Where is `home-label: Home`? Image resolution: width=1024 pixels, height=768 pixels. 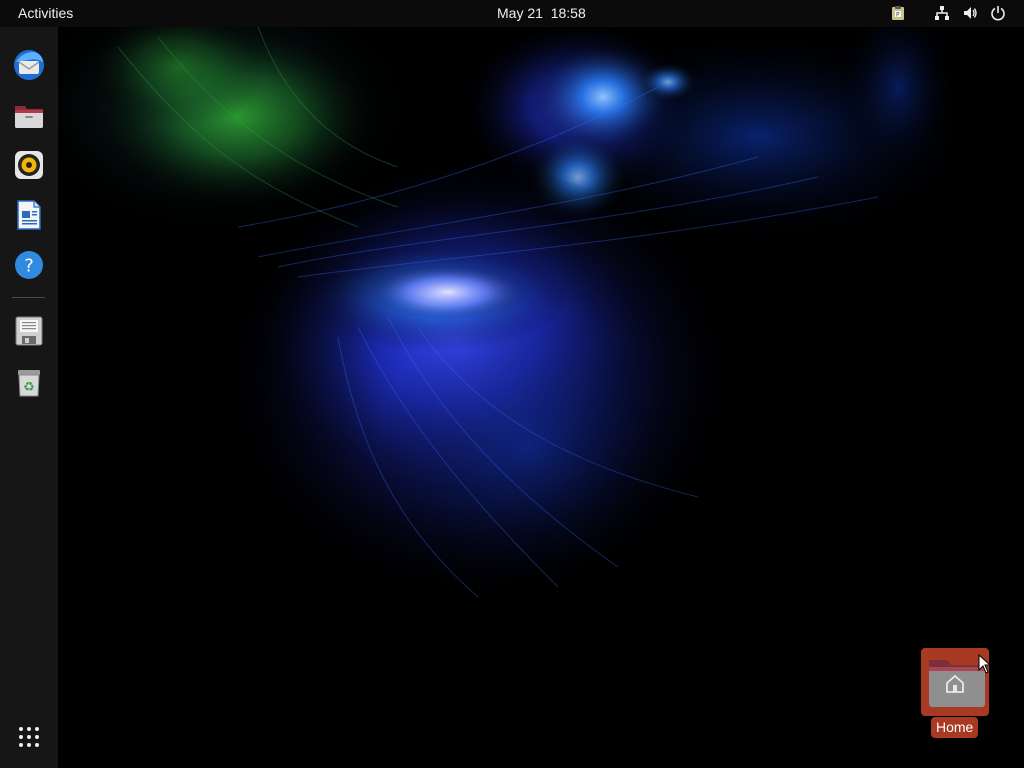 home-label: Home is located at coordinates (955, 727).